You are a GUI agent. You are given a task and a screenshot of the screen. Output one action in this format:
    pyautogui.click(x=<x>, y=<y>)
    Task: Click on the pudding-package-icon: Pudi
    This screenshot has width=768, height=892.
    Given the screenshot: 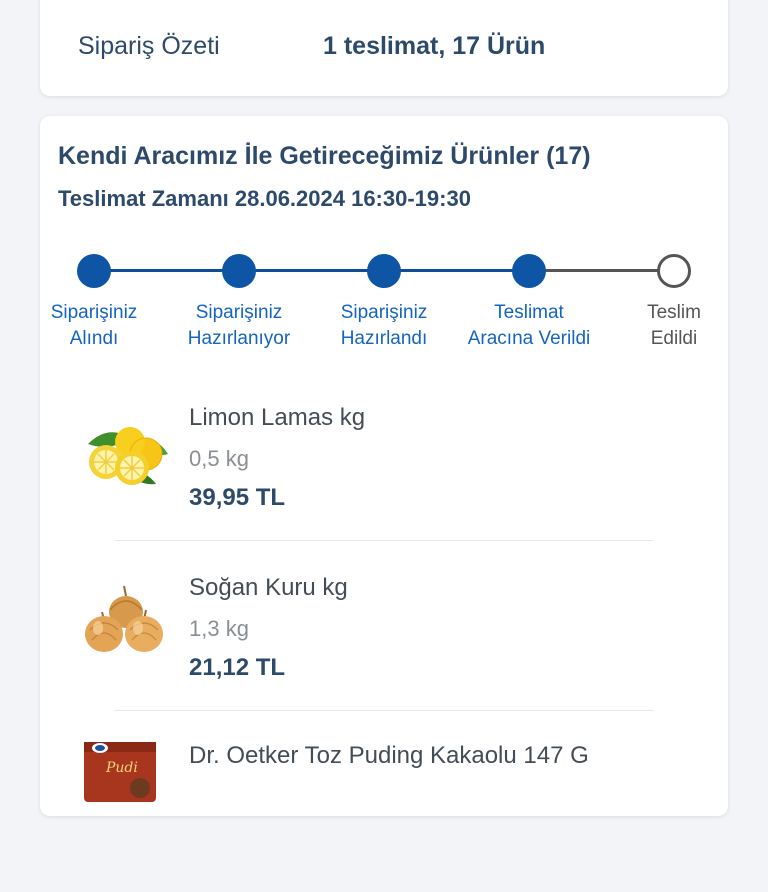 What is the action you would take?
    pyautogui.click(x=120, y=772)
    